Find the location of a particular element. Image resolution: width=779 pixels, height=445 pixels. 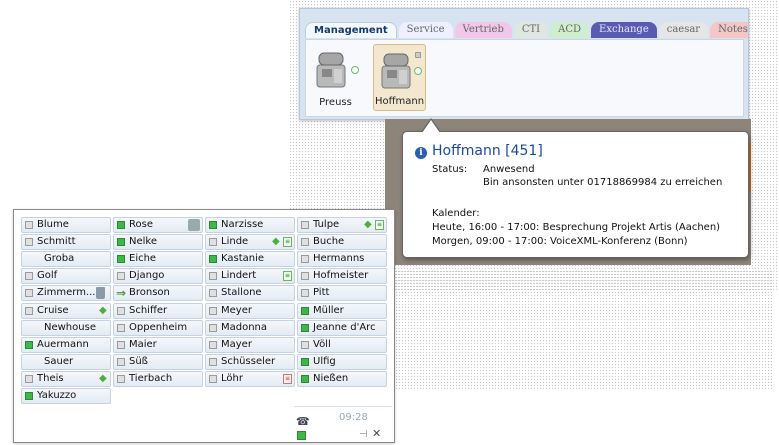

contact-müller: Müller is located at coordinates (342, 310).